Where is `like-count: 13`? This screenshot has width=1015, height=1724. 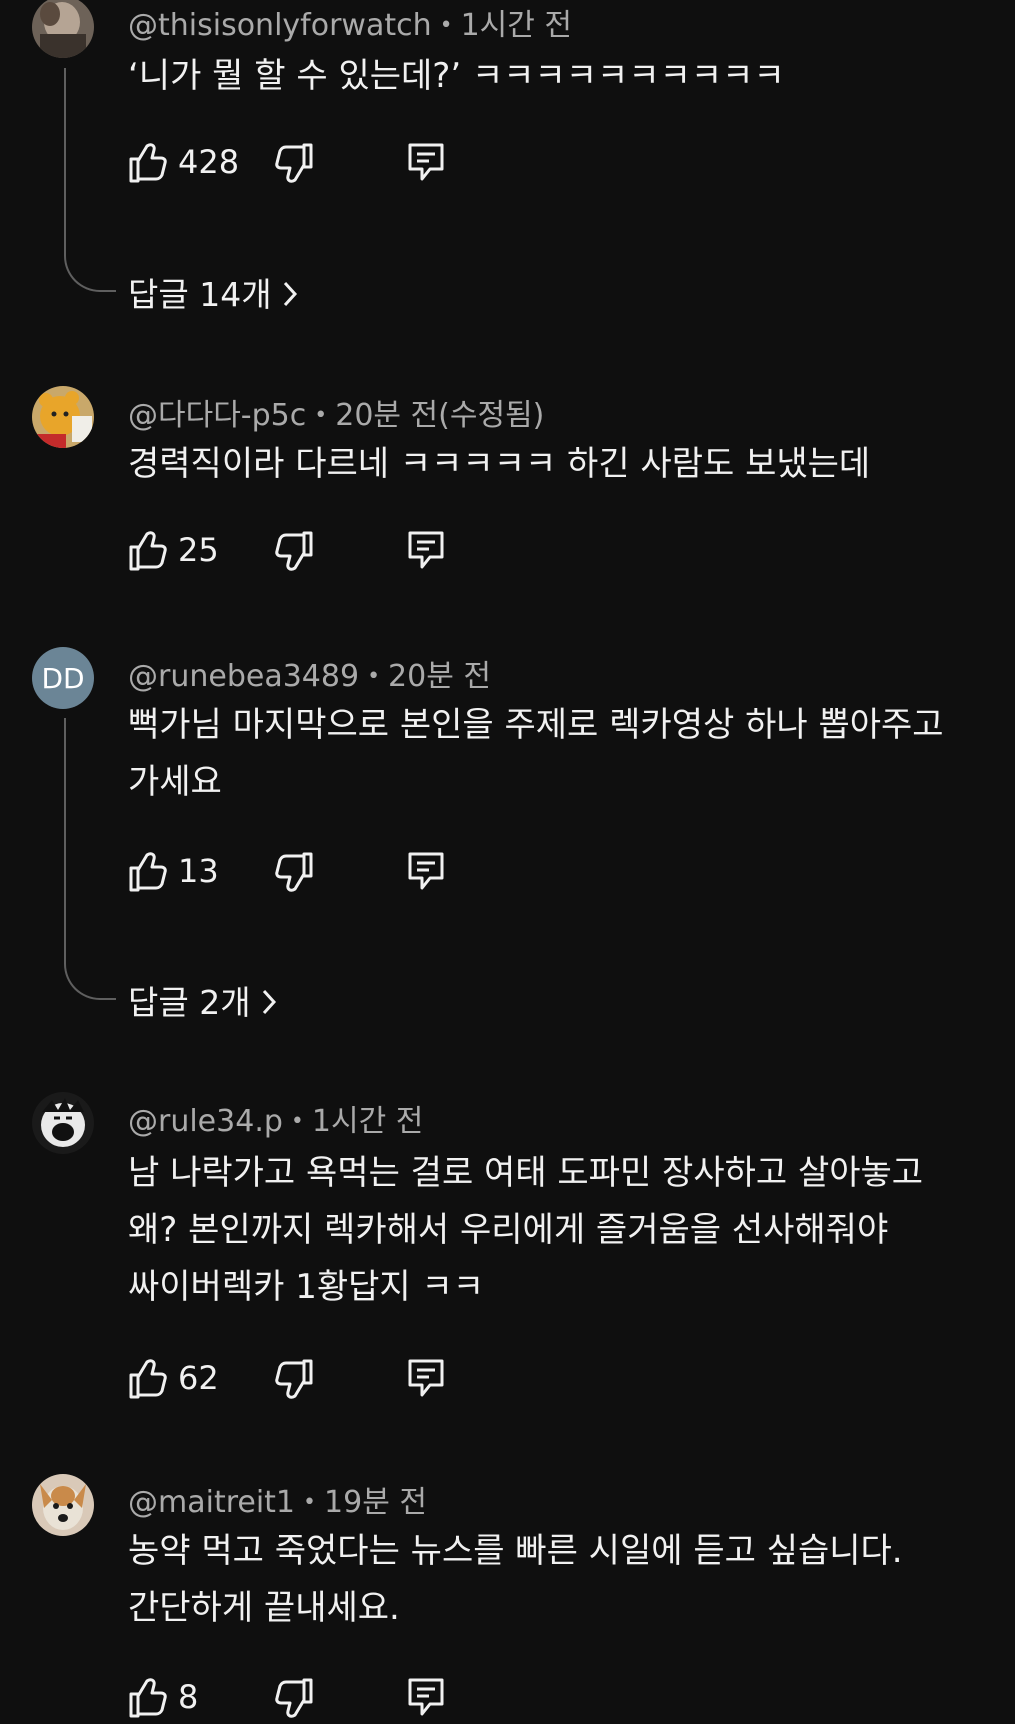
like-count: 13 is located at coordinates (198, 871).